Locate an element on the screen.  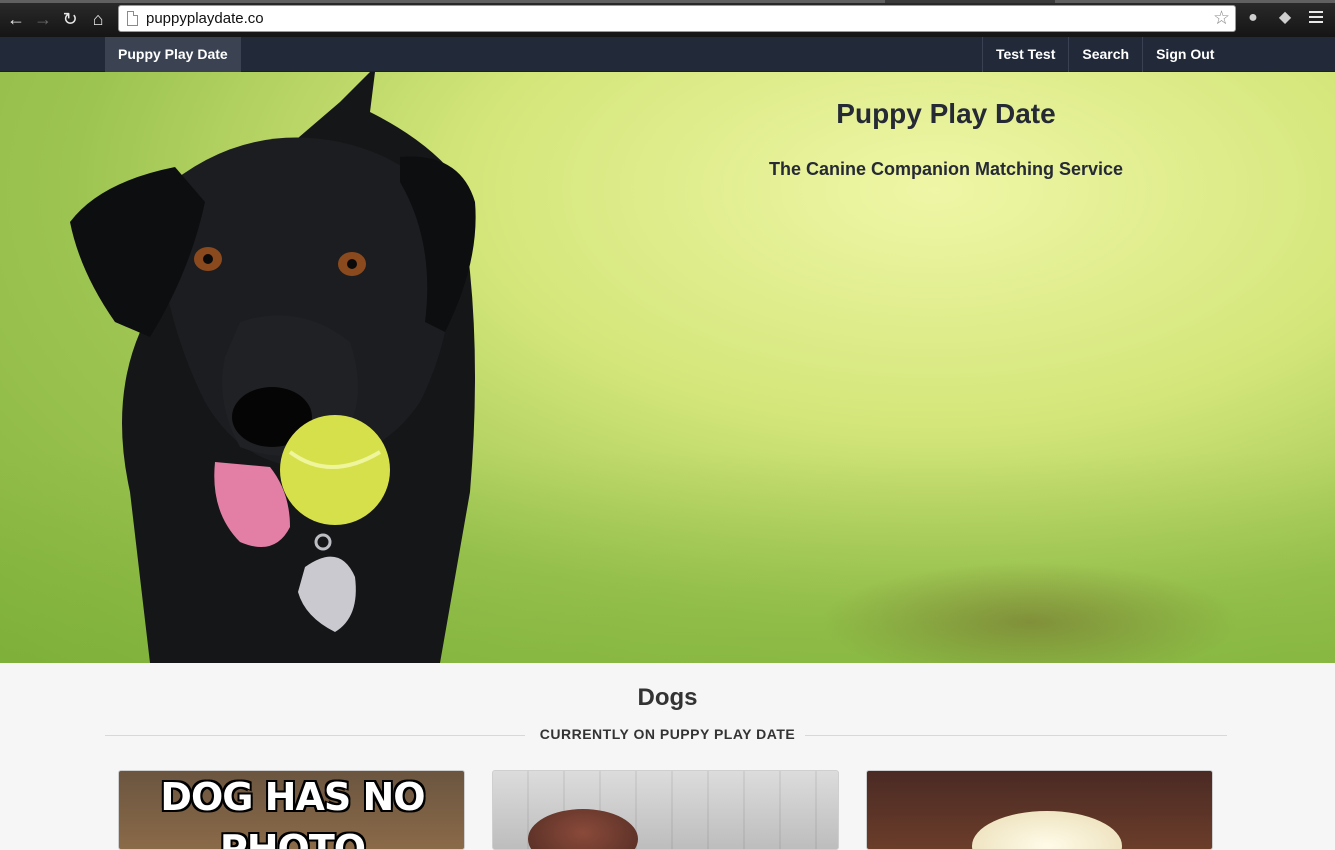
browser-toolbar: ← → ↻ ⌂ puppyplaydate.co ☆ ● ◆ is located at coordinates (667, 18).